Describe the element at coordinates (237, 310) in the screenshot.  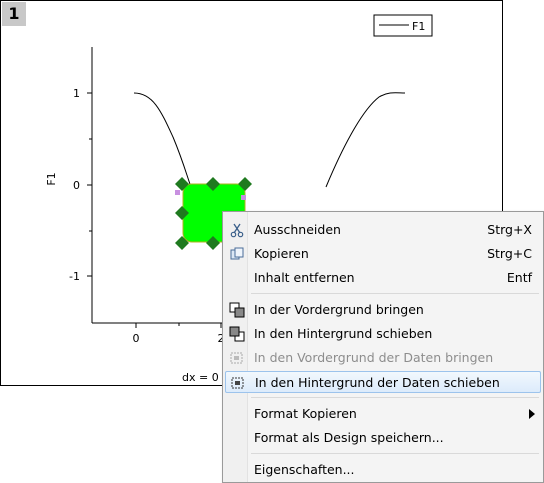
I see `bring-front-icon` at that location.